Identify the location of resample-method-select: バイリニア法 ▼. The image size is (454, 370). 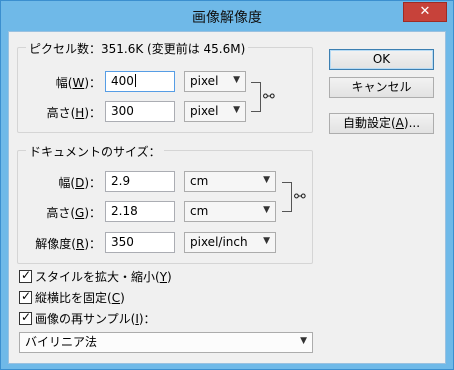
(166, 342).